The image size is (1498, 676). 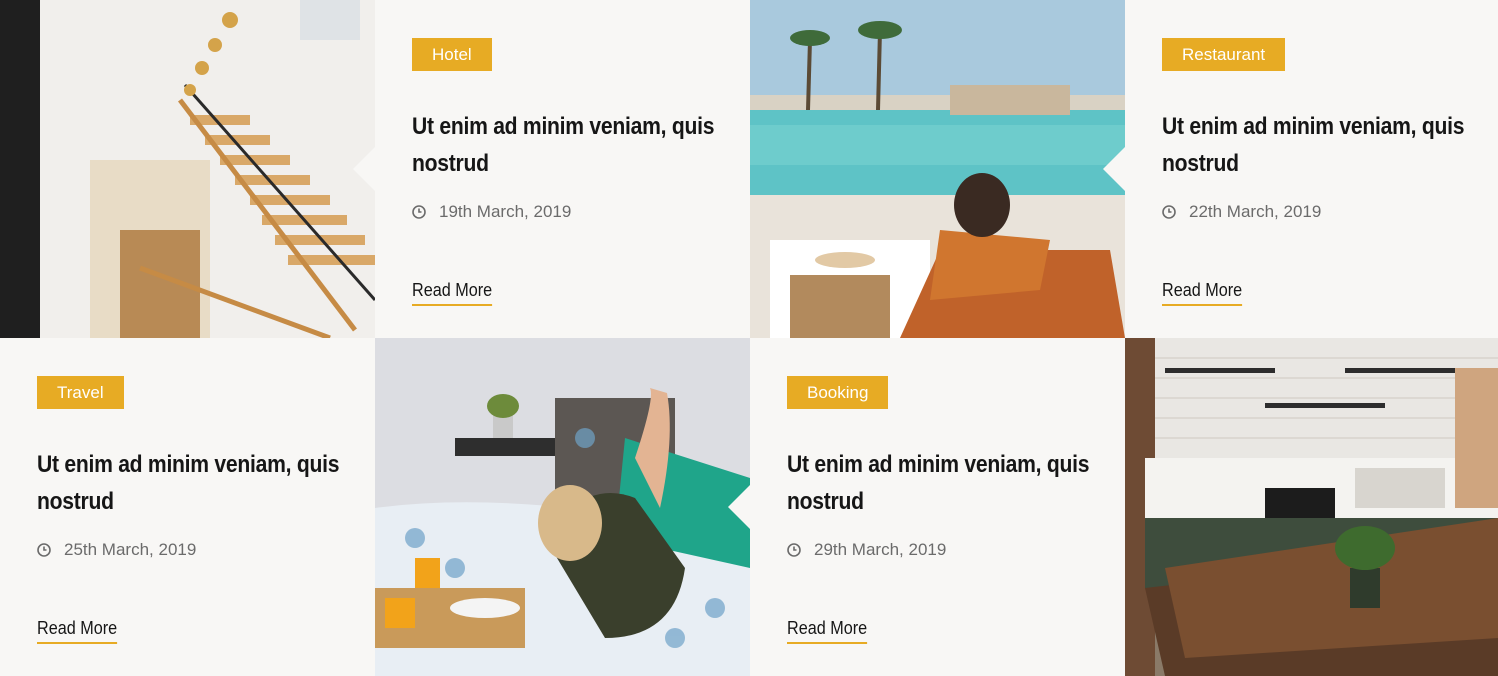 What do you see at coordinates (880, 549) in the screenshot?
I see `post-date-text: 29th March, 2019` at bounding box center [880, 549].